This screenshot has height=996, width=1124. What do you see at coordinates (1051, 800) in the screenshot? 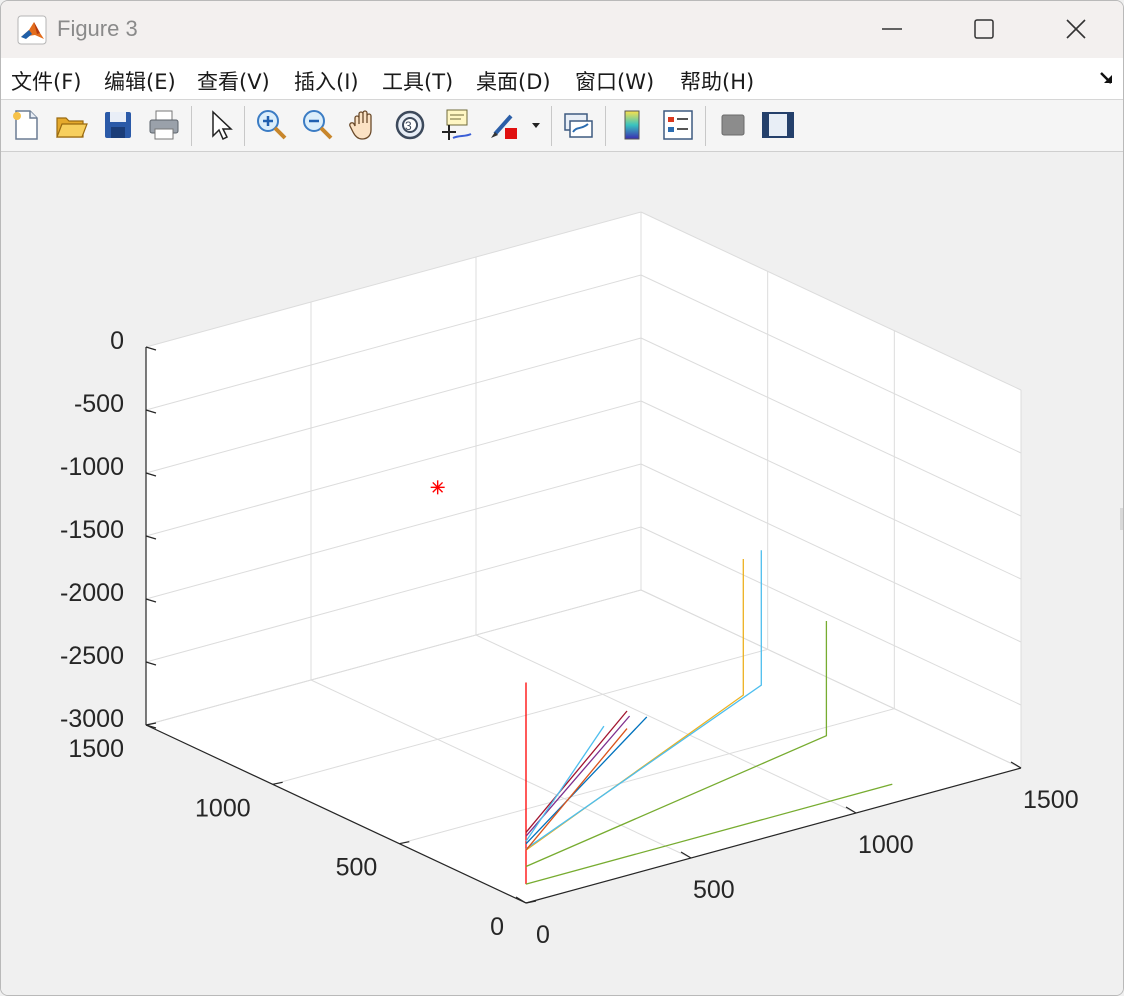
I see `x-tick-label: 1500` at bounding box center [1051, 800].